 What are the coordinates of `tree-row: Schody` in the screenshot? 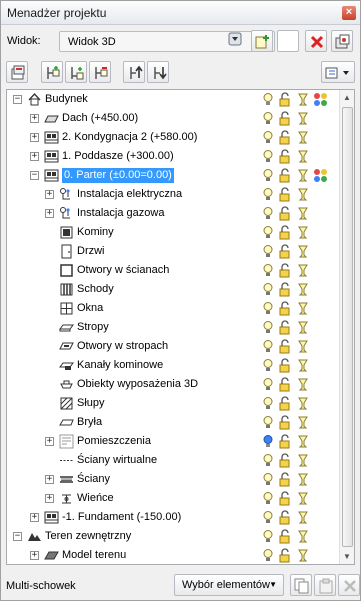 It's located at (173, 289).